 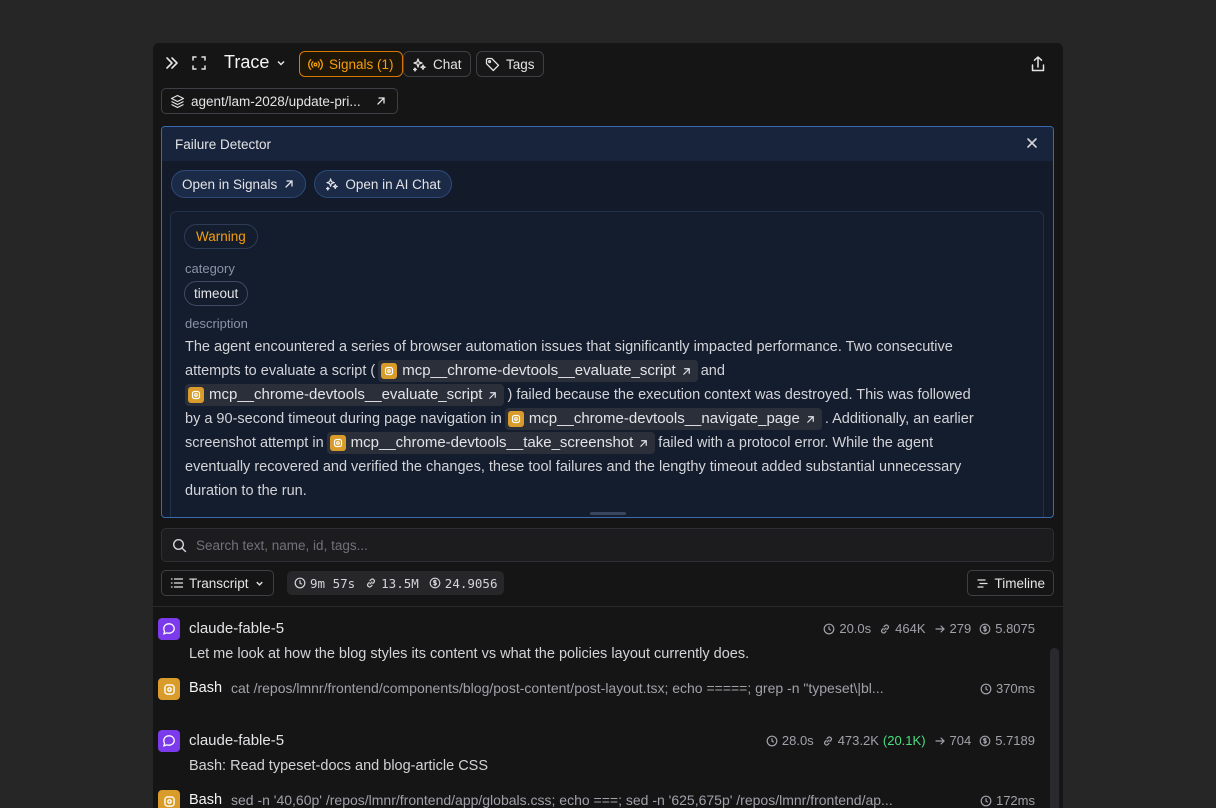 I want to click on open-in-ai-chat-button: Open in AI Chat, so click(x=383, y=184).